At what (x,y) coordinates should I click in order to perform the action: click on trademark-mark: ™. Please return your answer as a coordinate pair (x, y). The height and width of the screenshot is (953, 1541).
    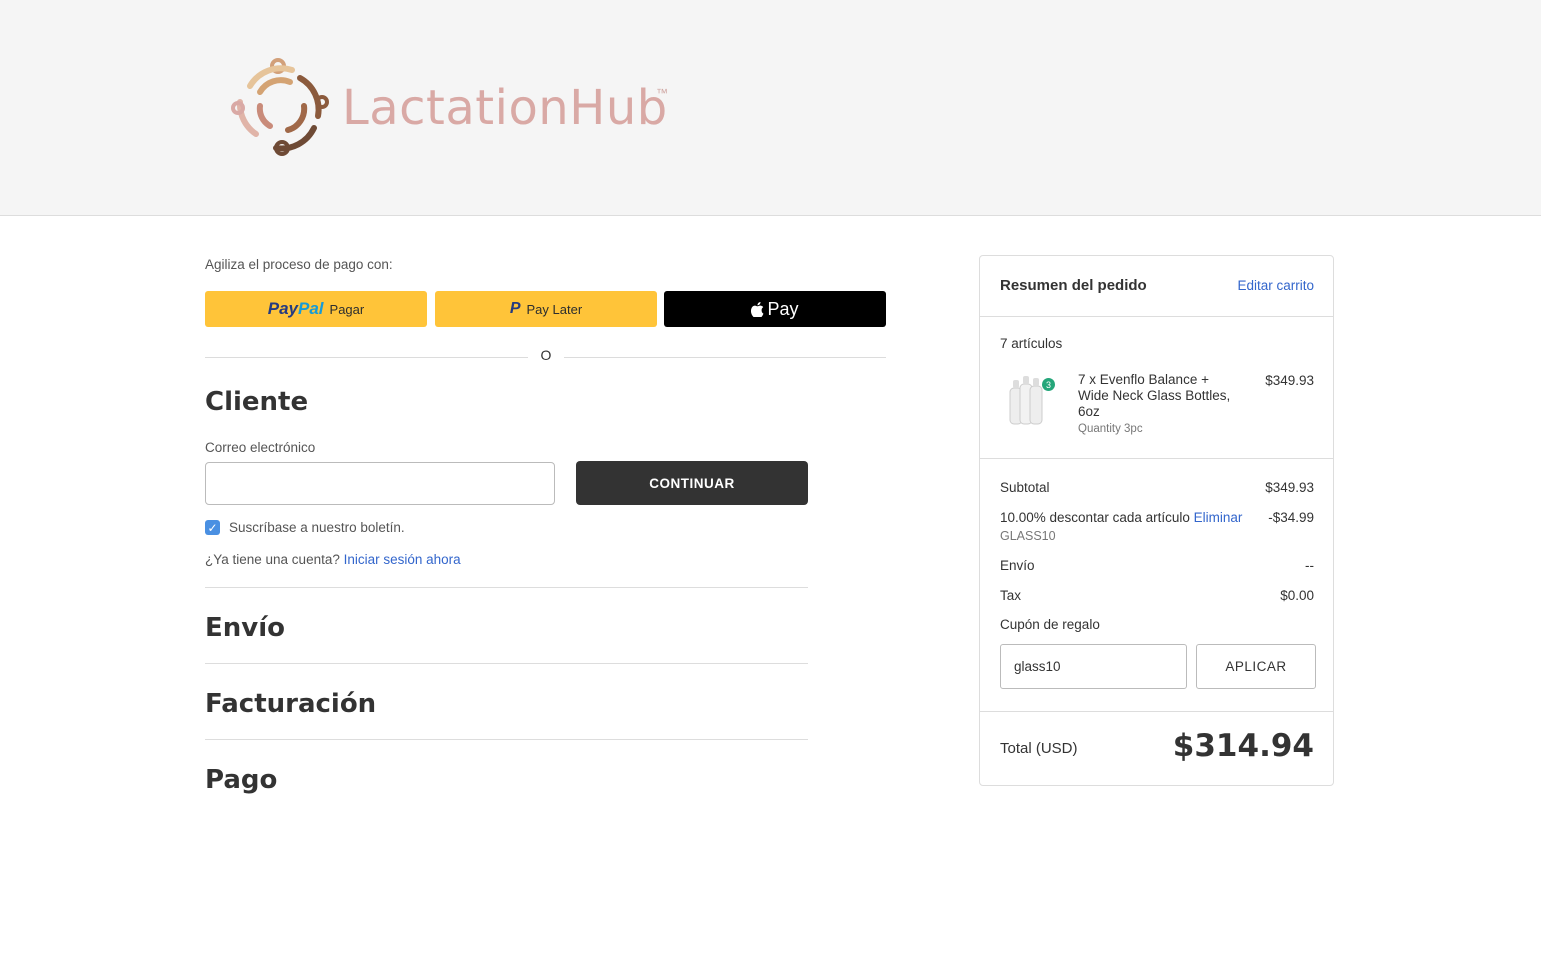
    Looking at the image, I should click on (662, 93).